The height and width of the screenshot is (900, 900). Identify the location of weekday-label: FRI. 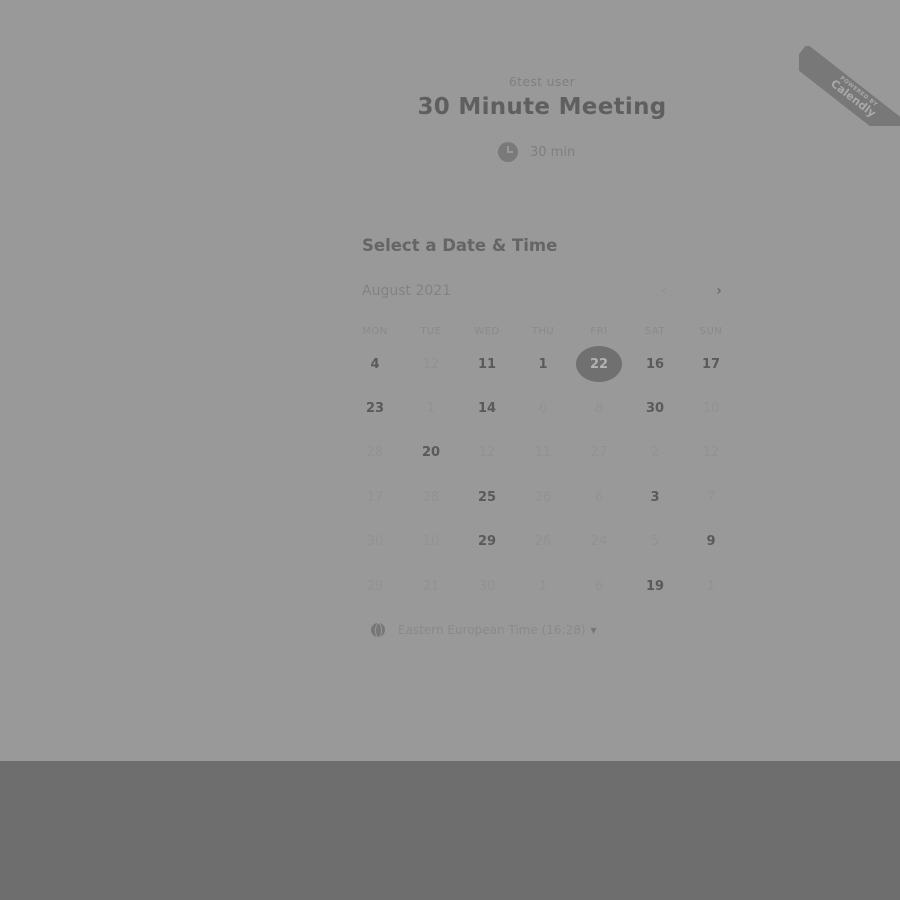
(599, 331).